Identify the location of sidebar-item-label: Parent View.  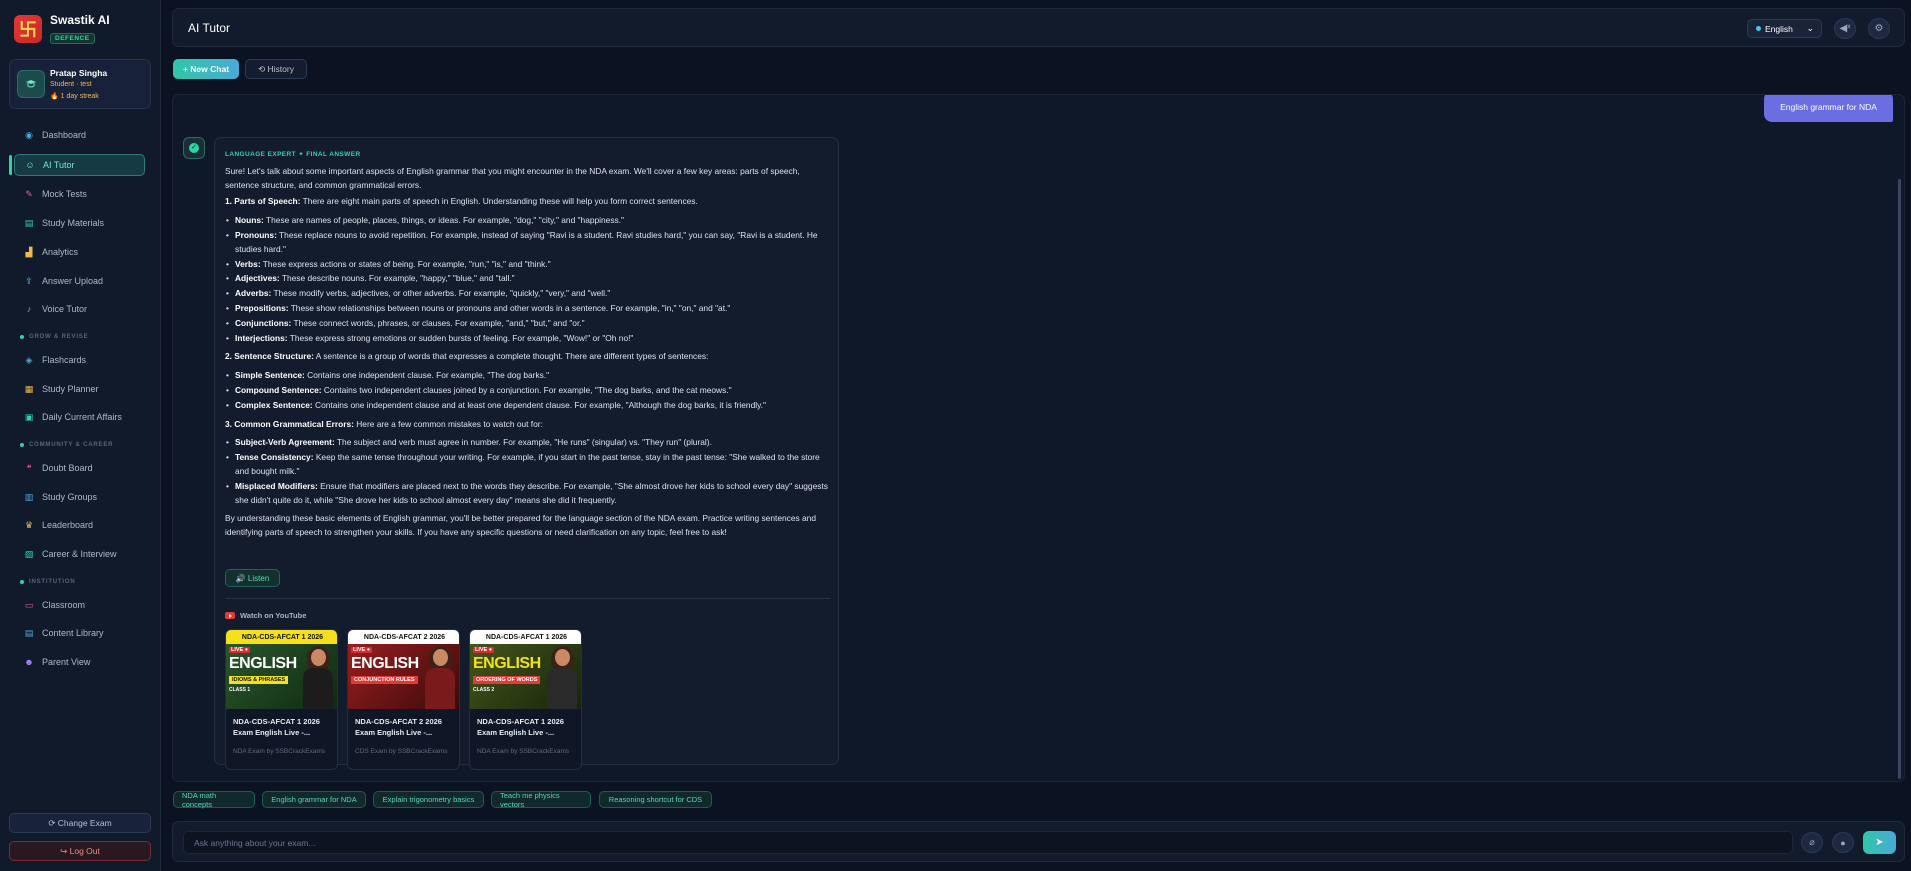
(66, 662).